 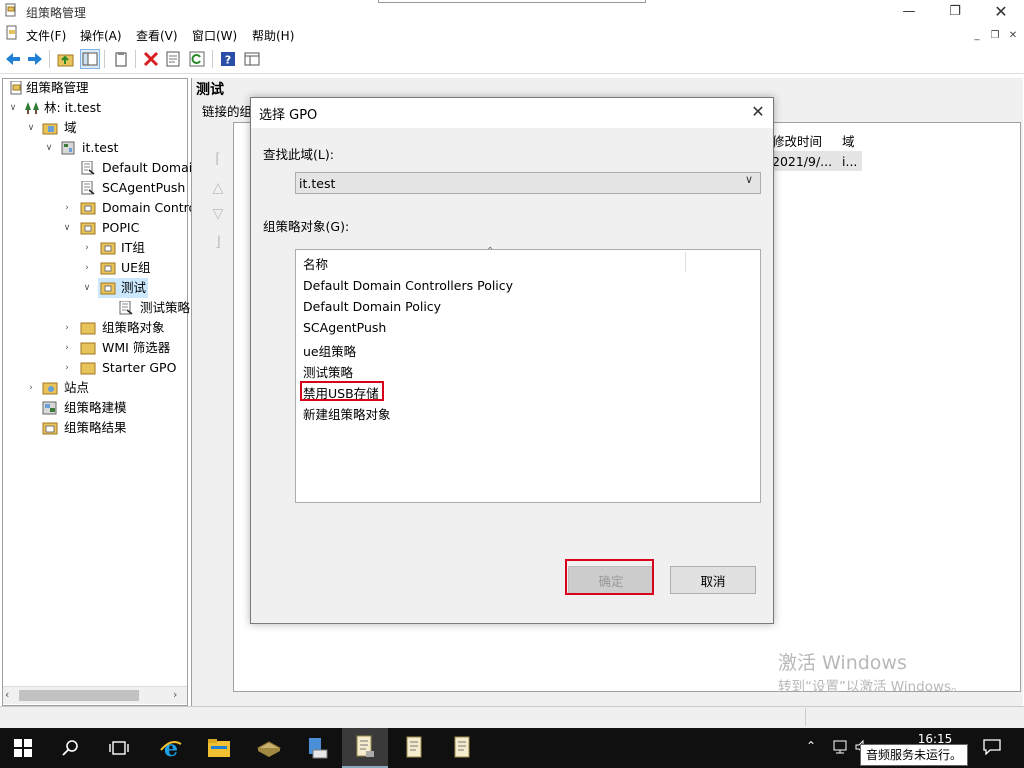 What do you see at coordinates (805, 717) in the screenshot?
I see `status-separator` at bounding box center [805, 717].